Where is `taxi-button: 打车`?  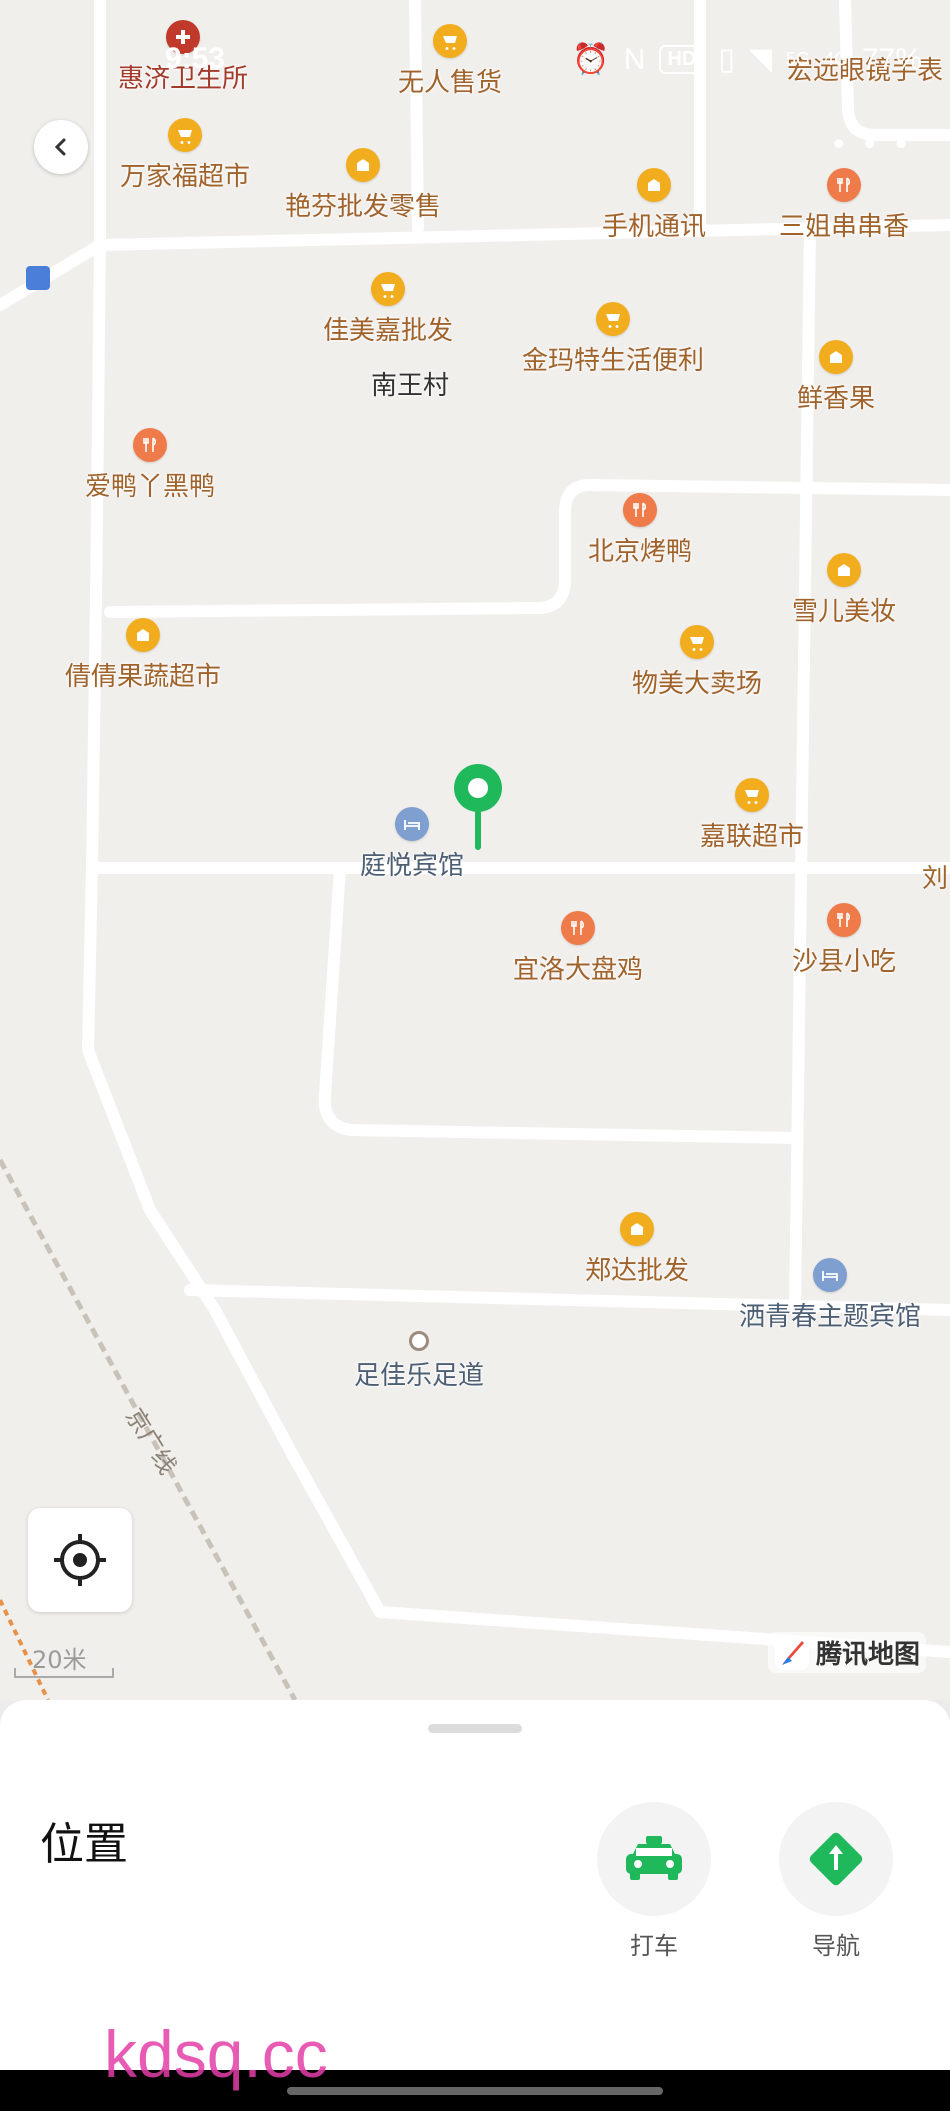 taxi-button: 打车 is located at coordinates (654, 1881).